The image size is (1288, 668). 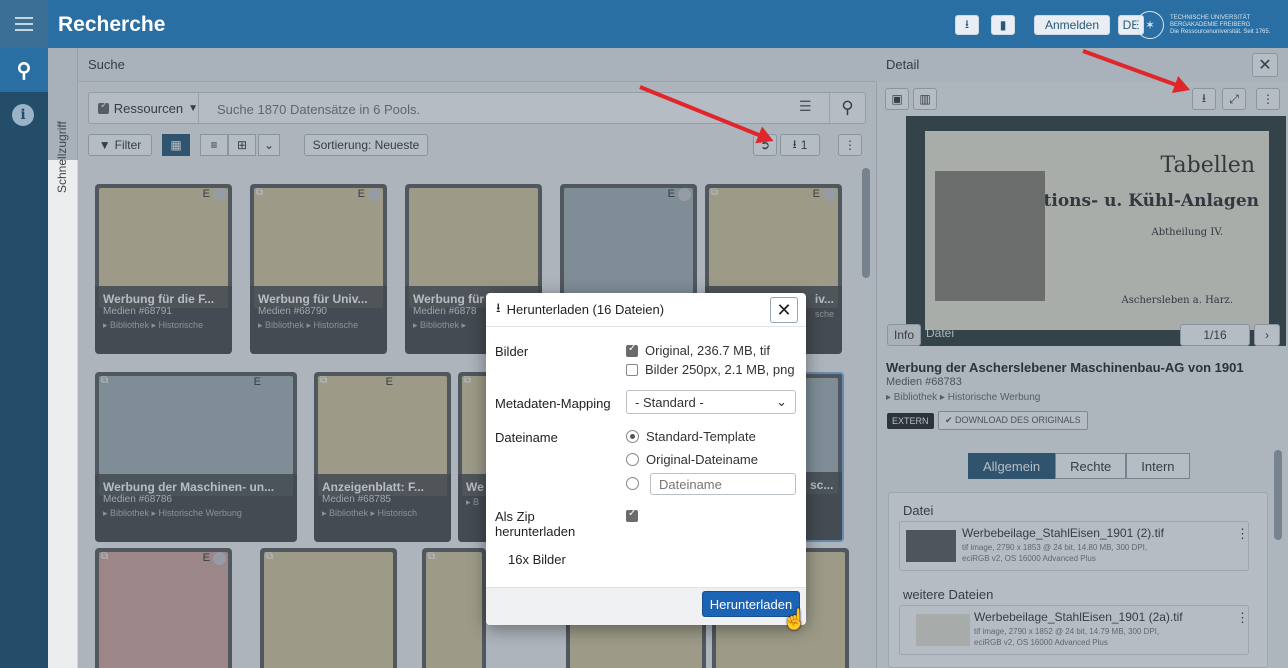 I want to click on hamburger-icon, so click(x=24, y=24).